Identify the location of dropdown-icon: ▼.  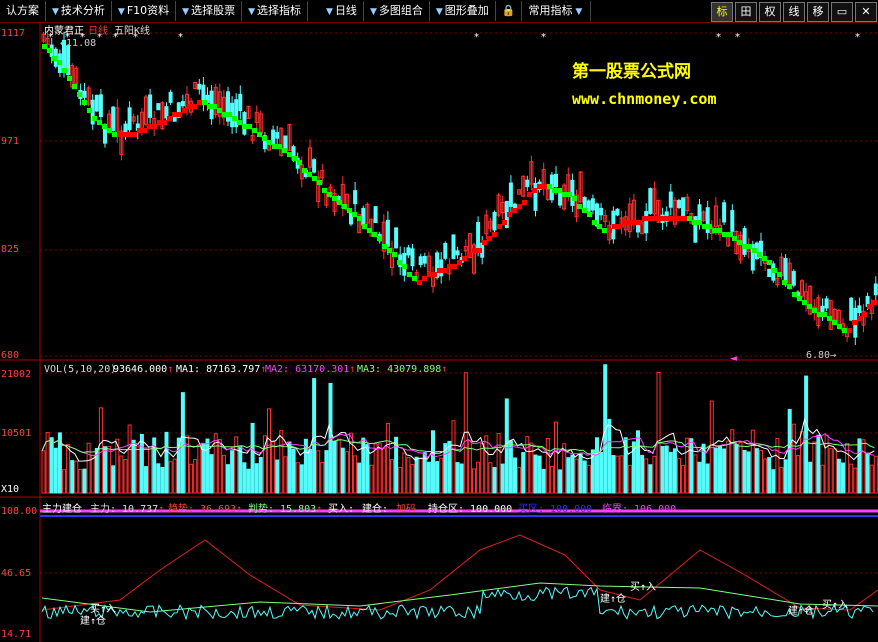
(186, 12).